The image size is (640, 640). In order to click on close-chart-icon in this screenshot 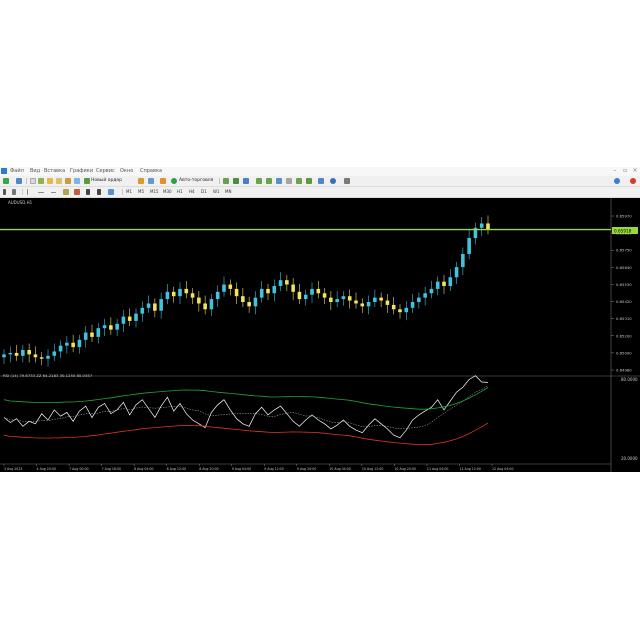, I will do `click(633, 181)`.